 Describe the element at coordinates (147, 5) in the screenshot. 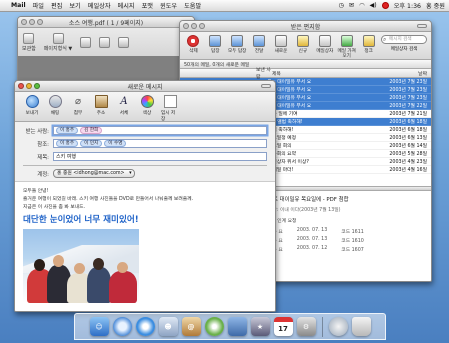

I see `menu-format: 포맷` at that location.